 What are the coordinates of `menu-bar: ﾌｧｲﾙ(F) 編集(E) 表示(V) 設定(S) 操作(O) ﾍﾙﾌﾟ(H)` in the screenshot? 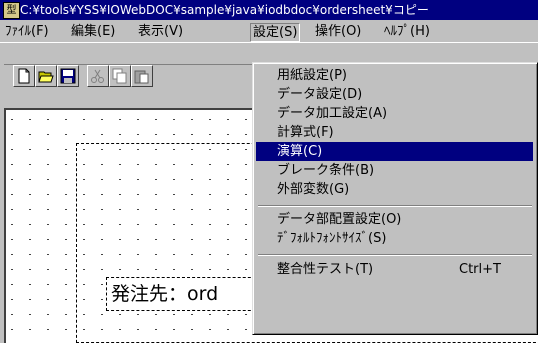 It's located at (269, 31).